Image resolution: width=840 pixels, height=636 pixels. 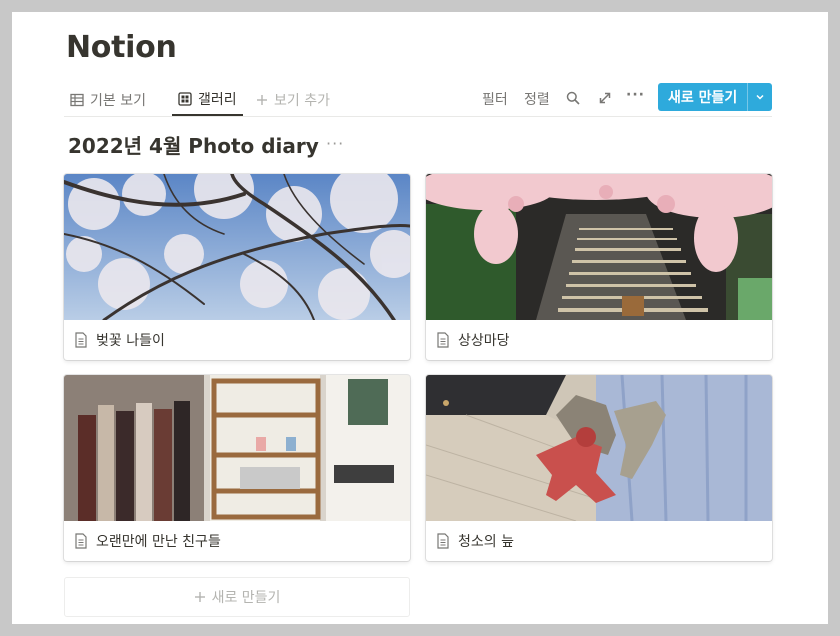 I want to click on gallery-card: 벚꽃 나들이, so click(x=237, y=267).